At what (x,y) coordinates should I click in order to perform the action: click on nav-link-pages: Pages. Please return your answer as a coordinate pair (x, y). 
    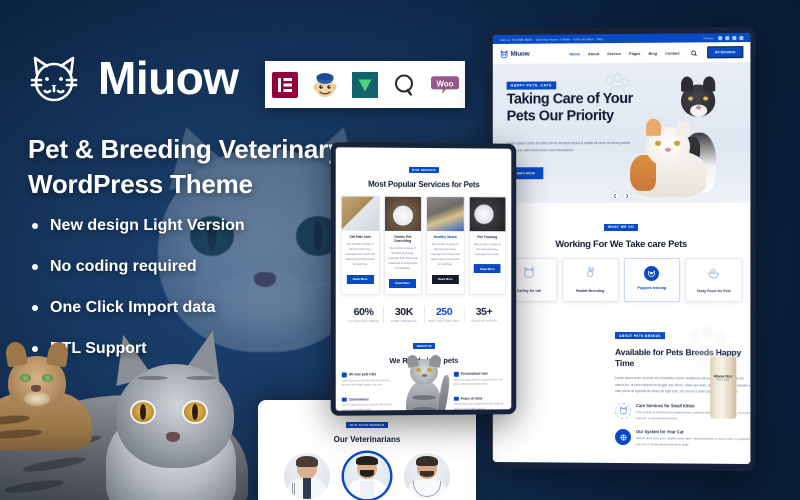
    Looking at the image, I should click on (634, 52).